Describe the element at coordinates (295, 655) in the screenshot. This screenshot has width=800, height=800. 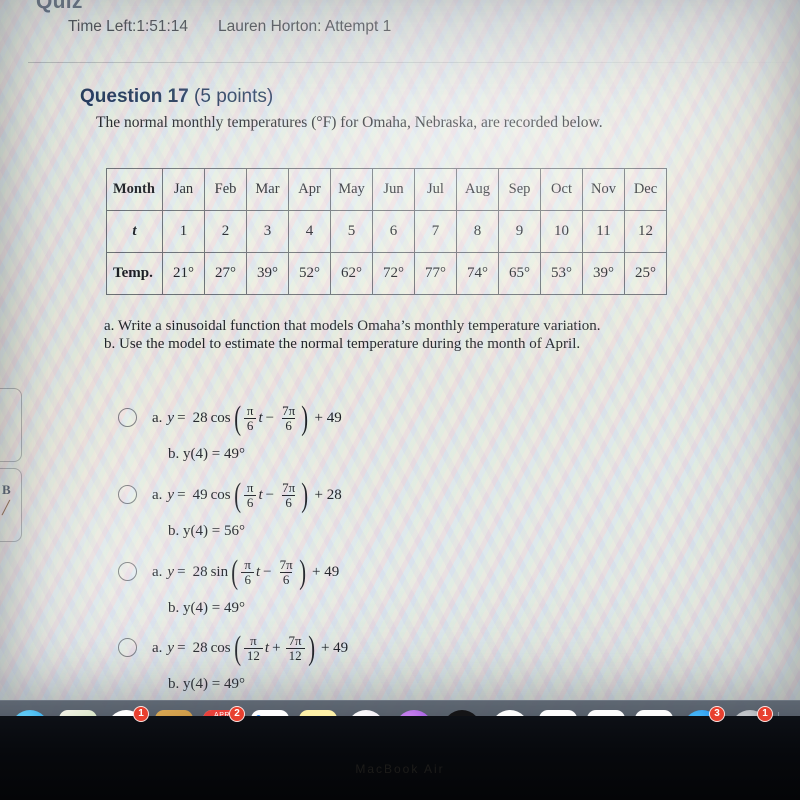
I see `choice-4-den2: 12` at that location.